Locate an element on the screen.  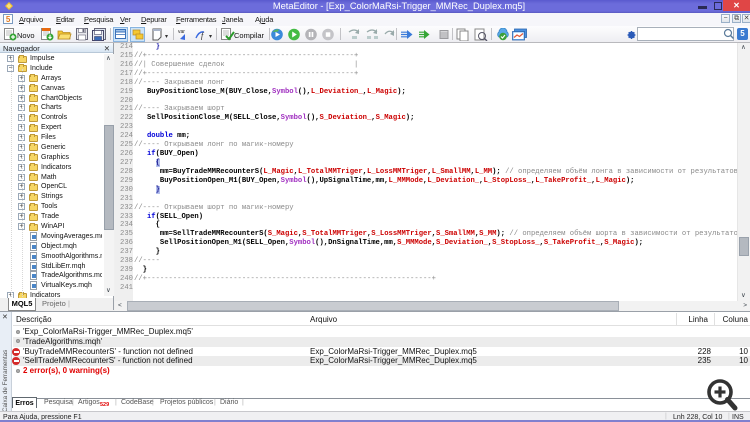
svg-text: f is located at coordinates (203, 35).